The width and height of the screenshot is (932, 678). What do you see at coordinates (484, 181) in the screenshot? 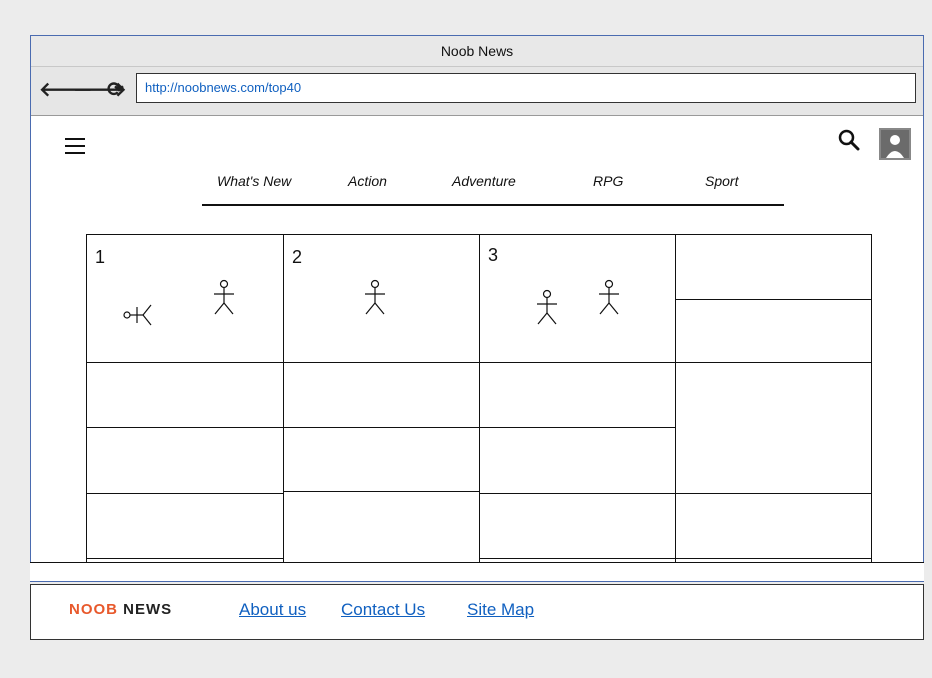
I see `tab-adventure: Adventure` at bounding box center [484, 181].